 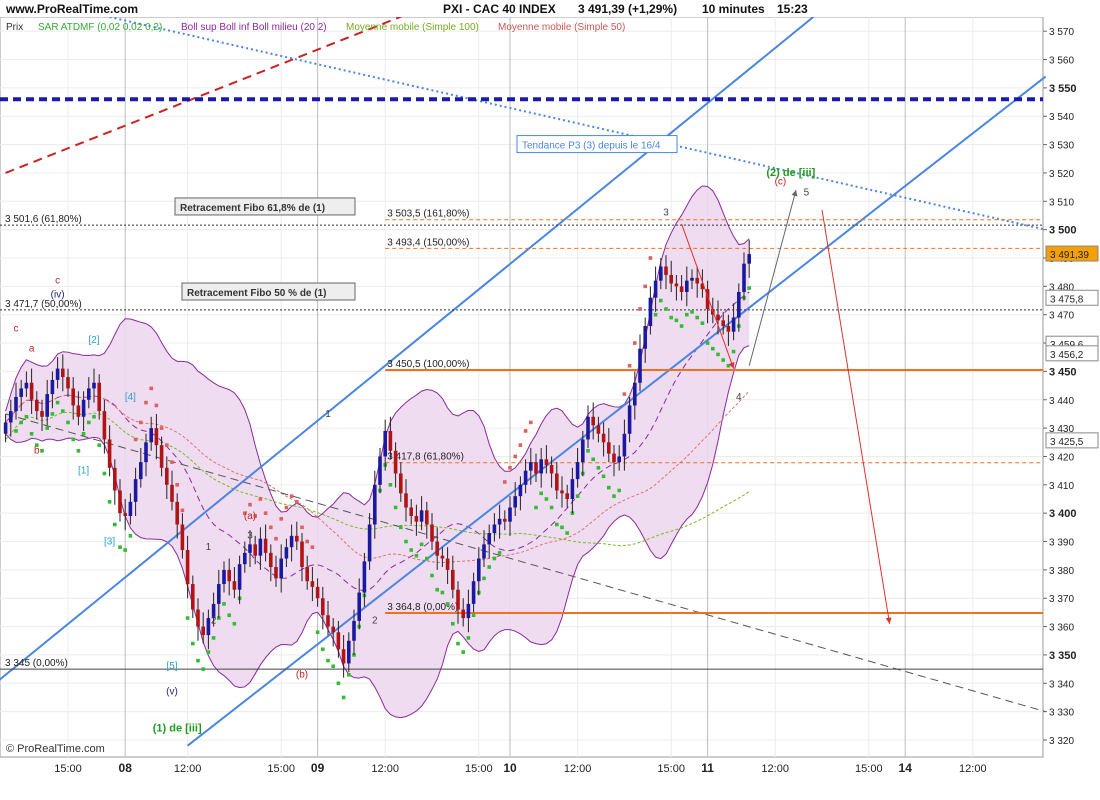 What do you see at coordinates (1063, 372) in the screenshot?
I see `y-tick-label: 3 450` at bounding box center [1063, 372].